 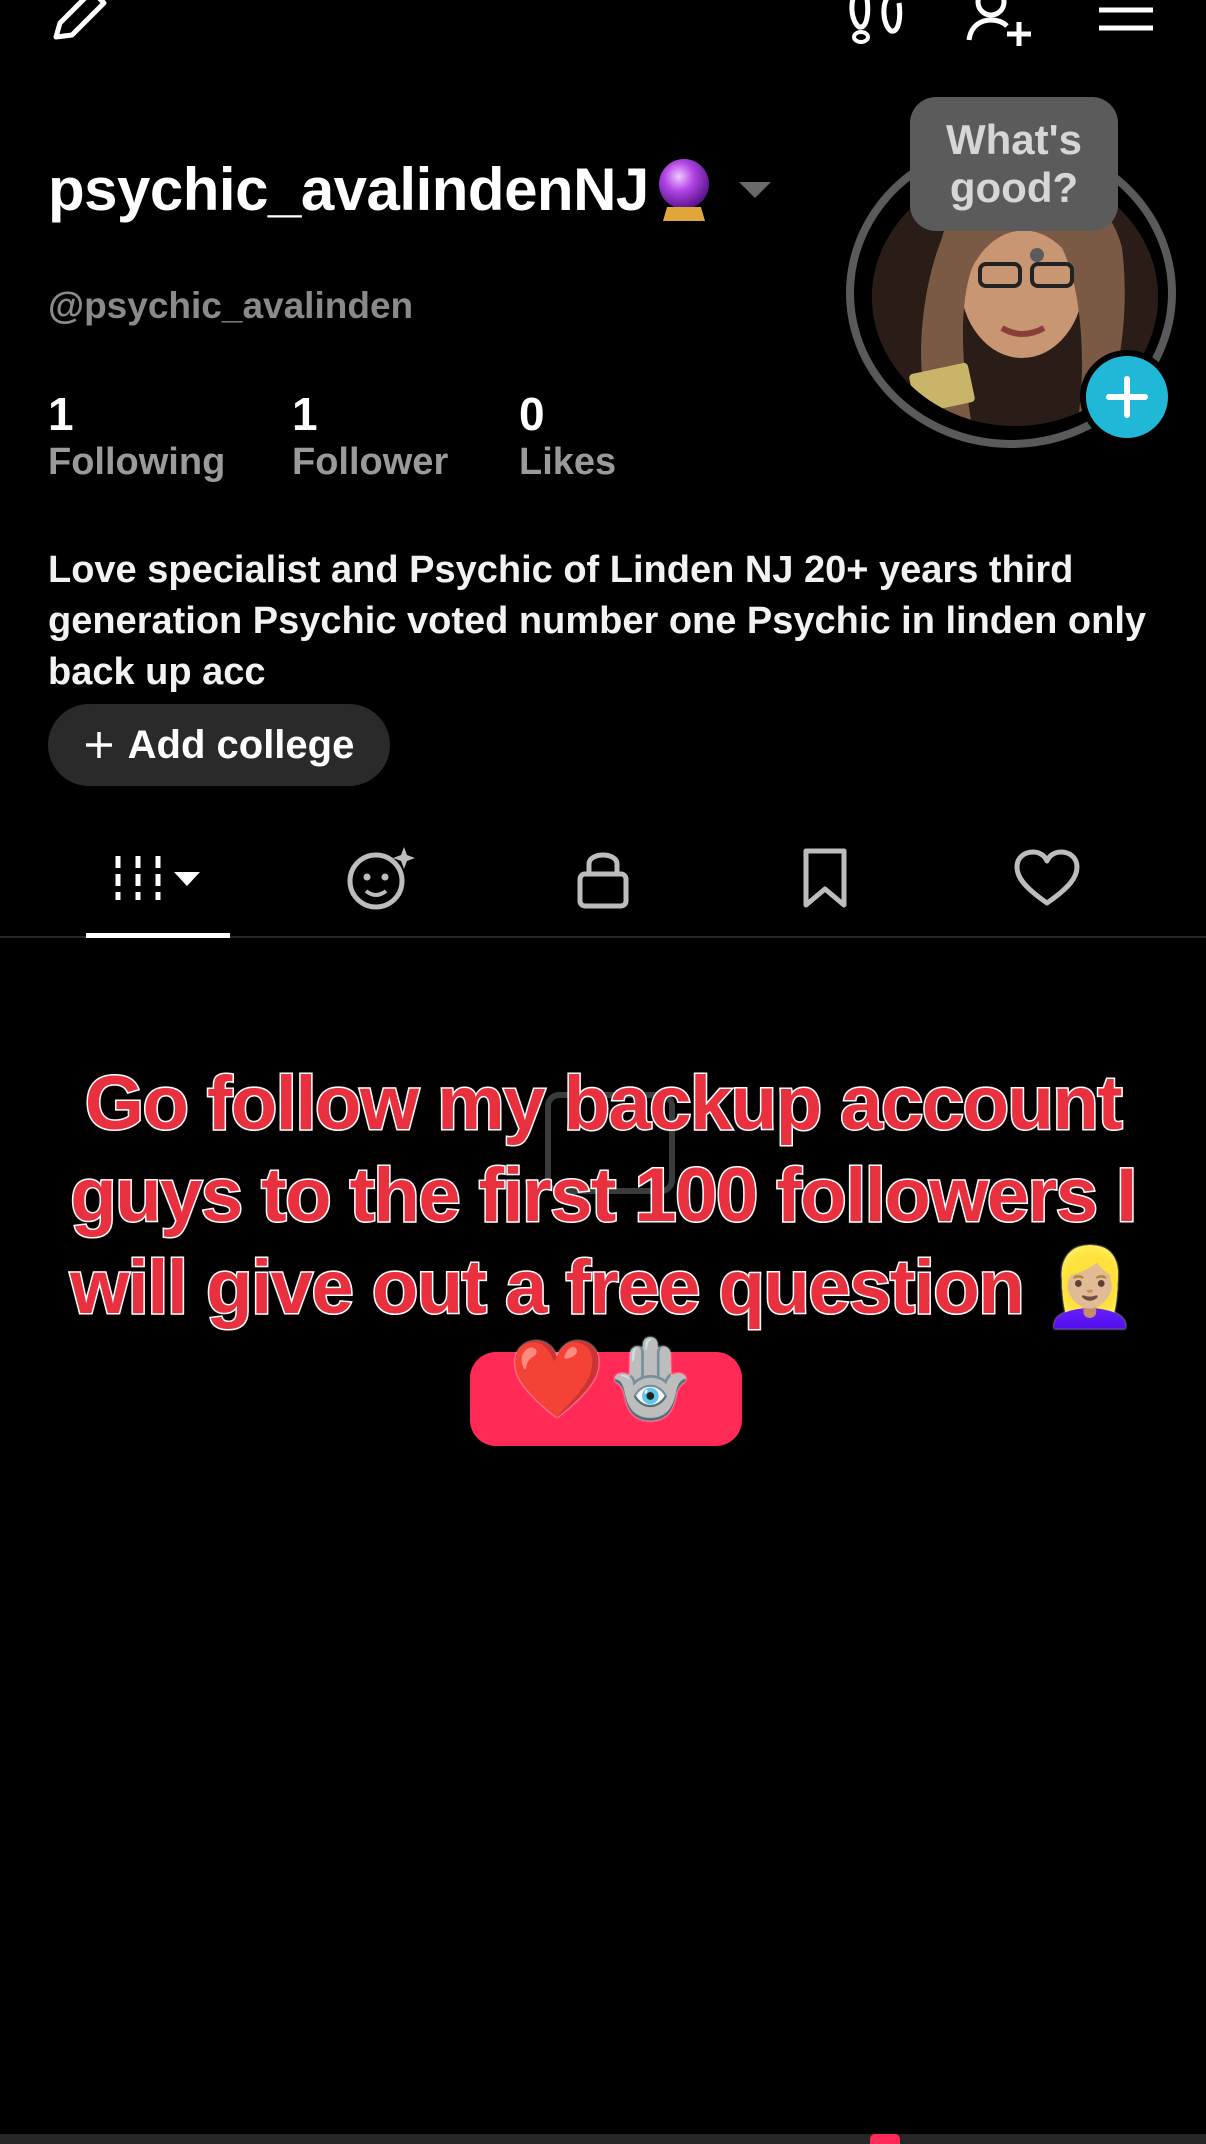 I want to click on tab-reposts, so click(x=381, y=878).